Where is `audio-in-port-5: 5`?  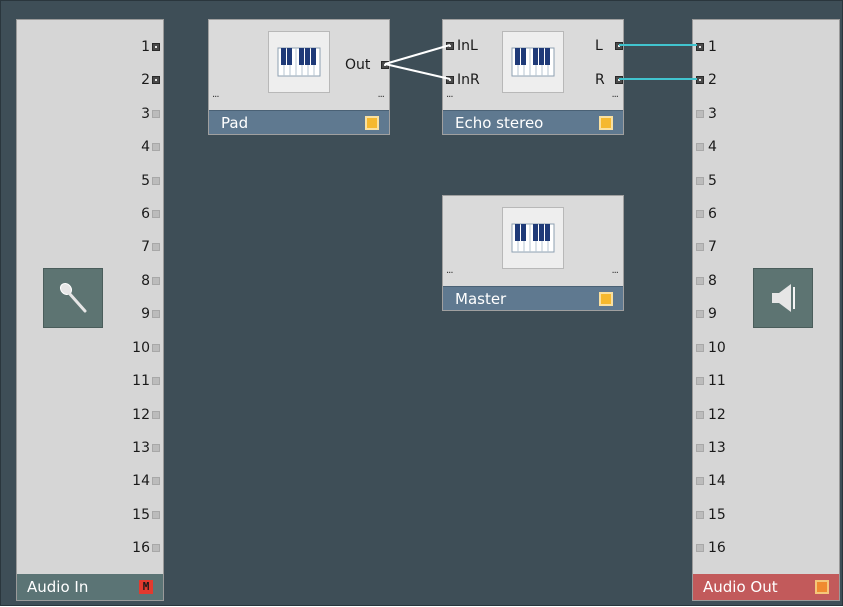
audio-in-port-5: 5 is located at coordinates (145, 181).